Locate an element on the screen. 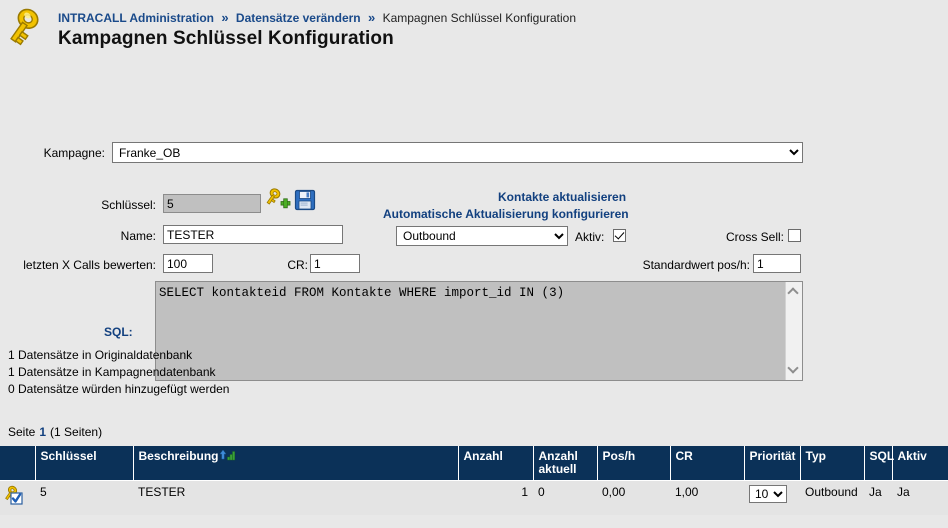  table-row: 5 TESTER 1 0 0,00 1,00 10 Outbound Ja Ja is located at coordinates (474, 497).